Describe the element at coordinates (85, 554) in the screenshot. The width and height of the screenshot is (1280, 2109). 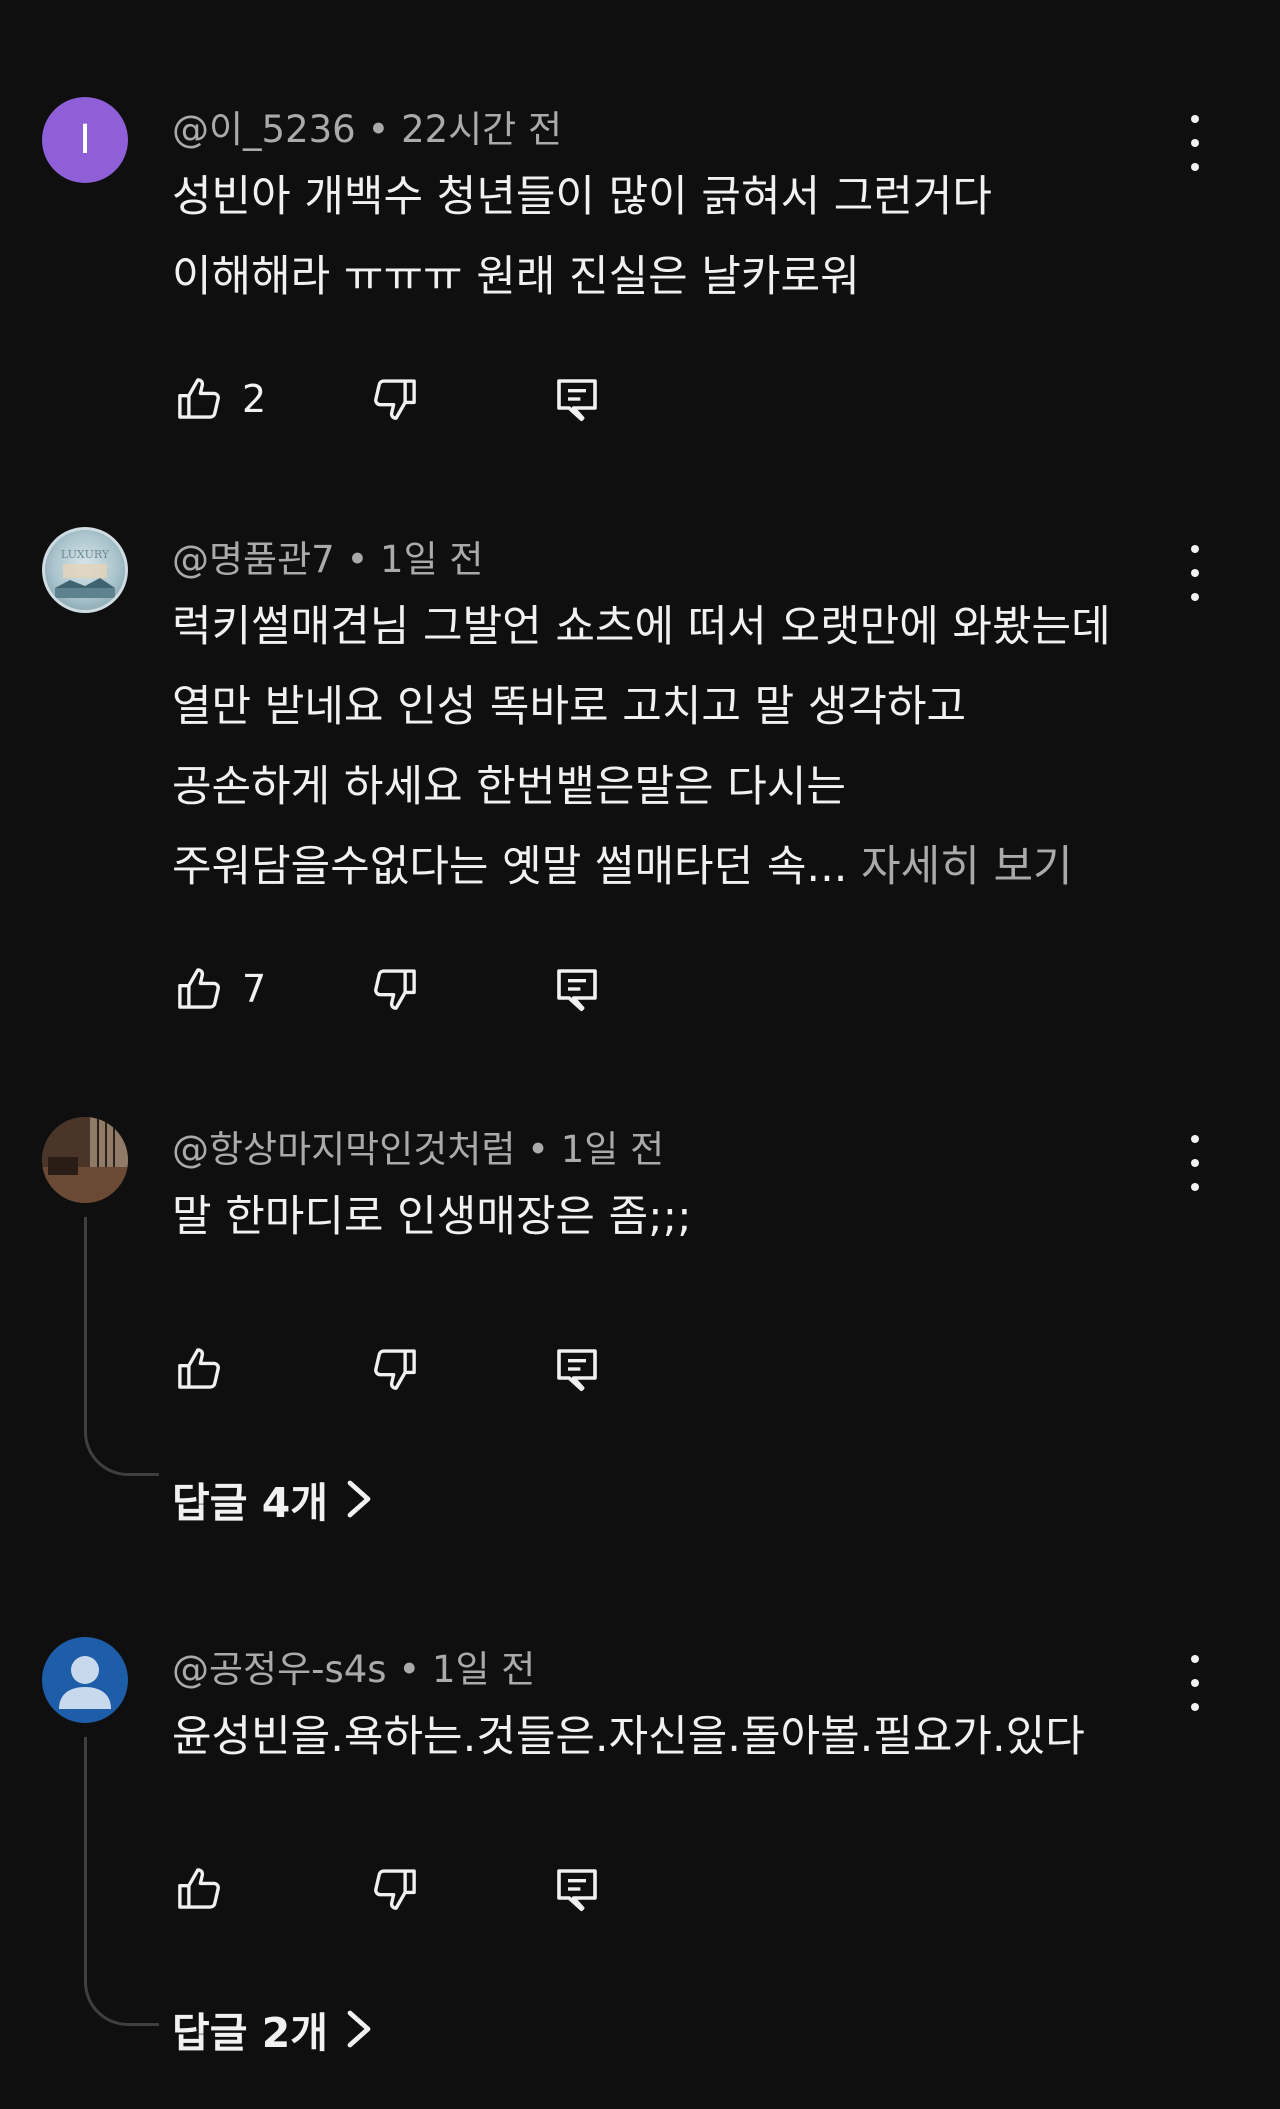
I see `avatar-brand-text: LUXURY` at that location.